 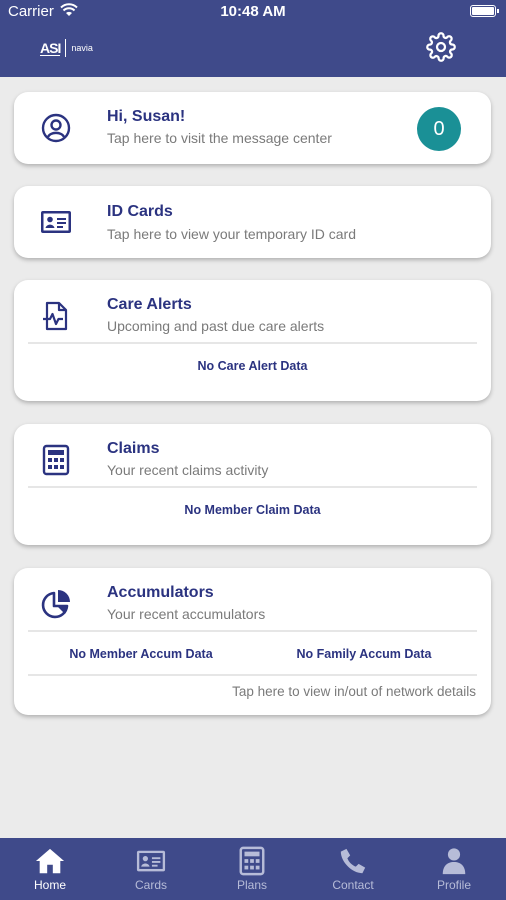 I want to click on tab-profile: Profile, so click(x=454, y=869).